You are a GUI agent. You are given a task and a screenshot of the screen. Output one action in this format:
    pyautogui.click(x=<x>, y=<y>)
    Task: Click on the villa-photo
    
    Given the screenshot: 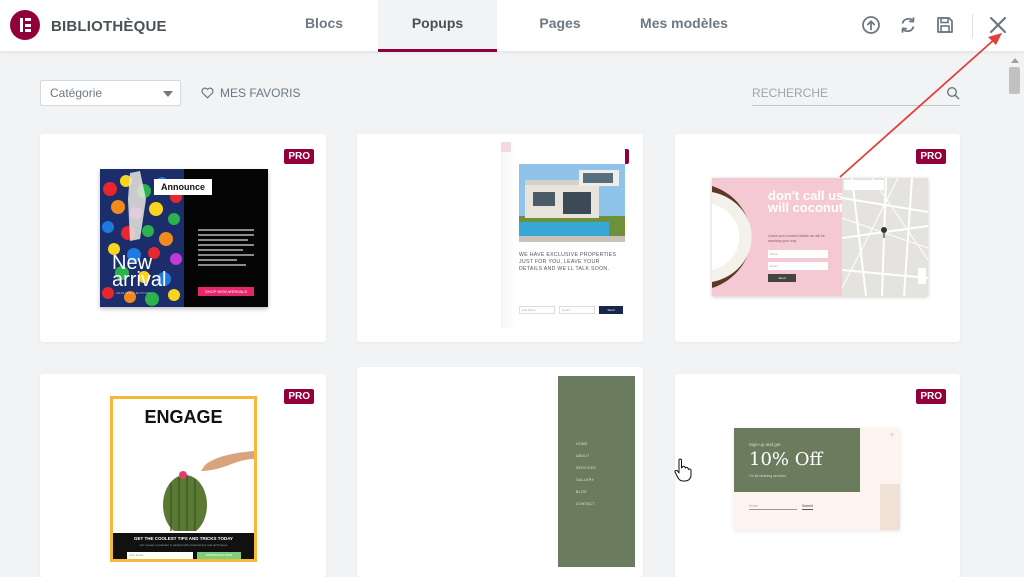 What is the action you would take?
    pyautogui.click(x=572, y=203)
    